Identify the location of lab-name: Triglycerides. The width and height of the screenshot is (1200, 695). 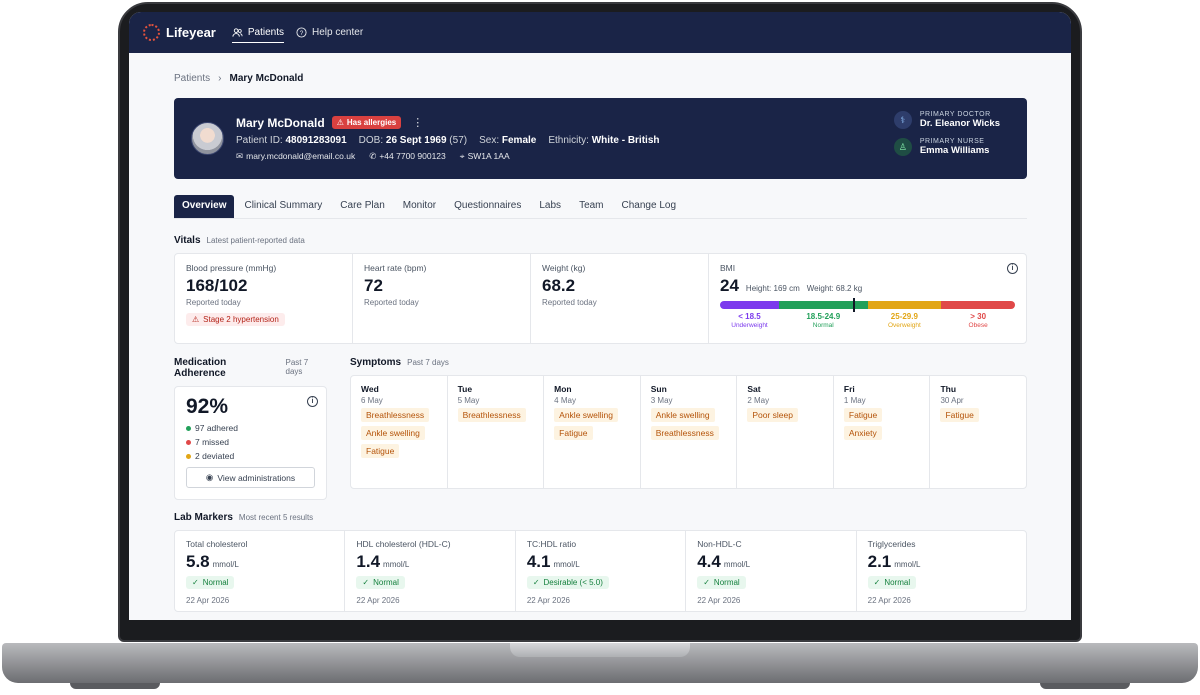
(891, 544).